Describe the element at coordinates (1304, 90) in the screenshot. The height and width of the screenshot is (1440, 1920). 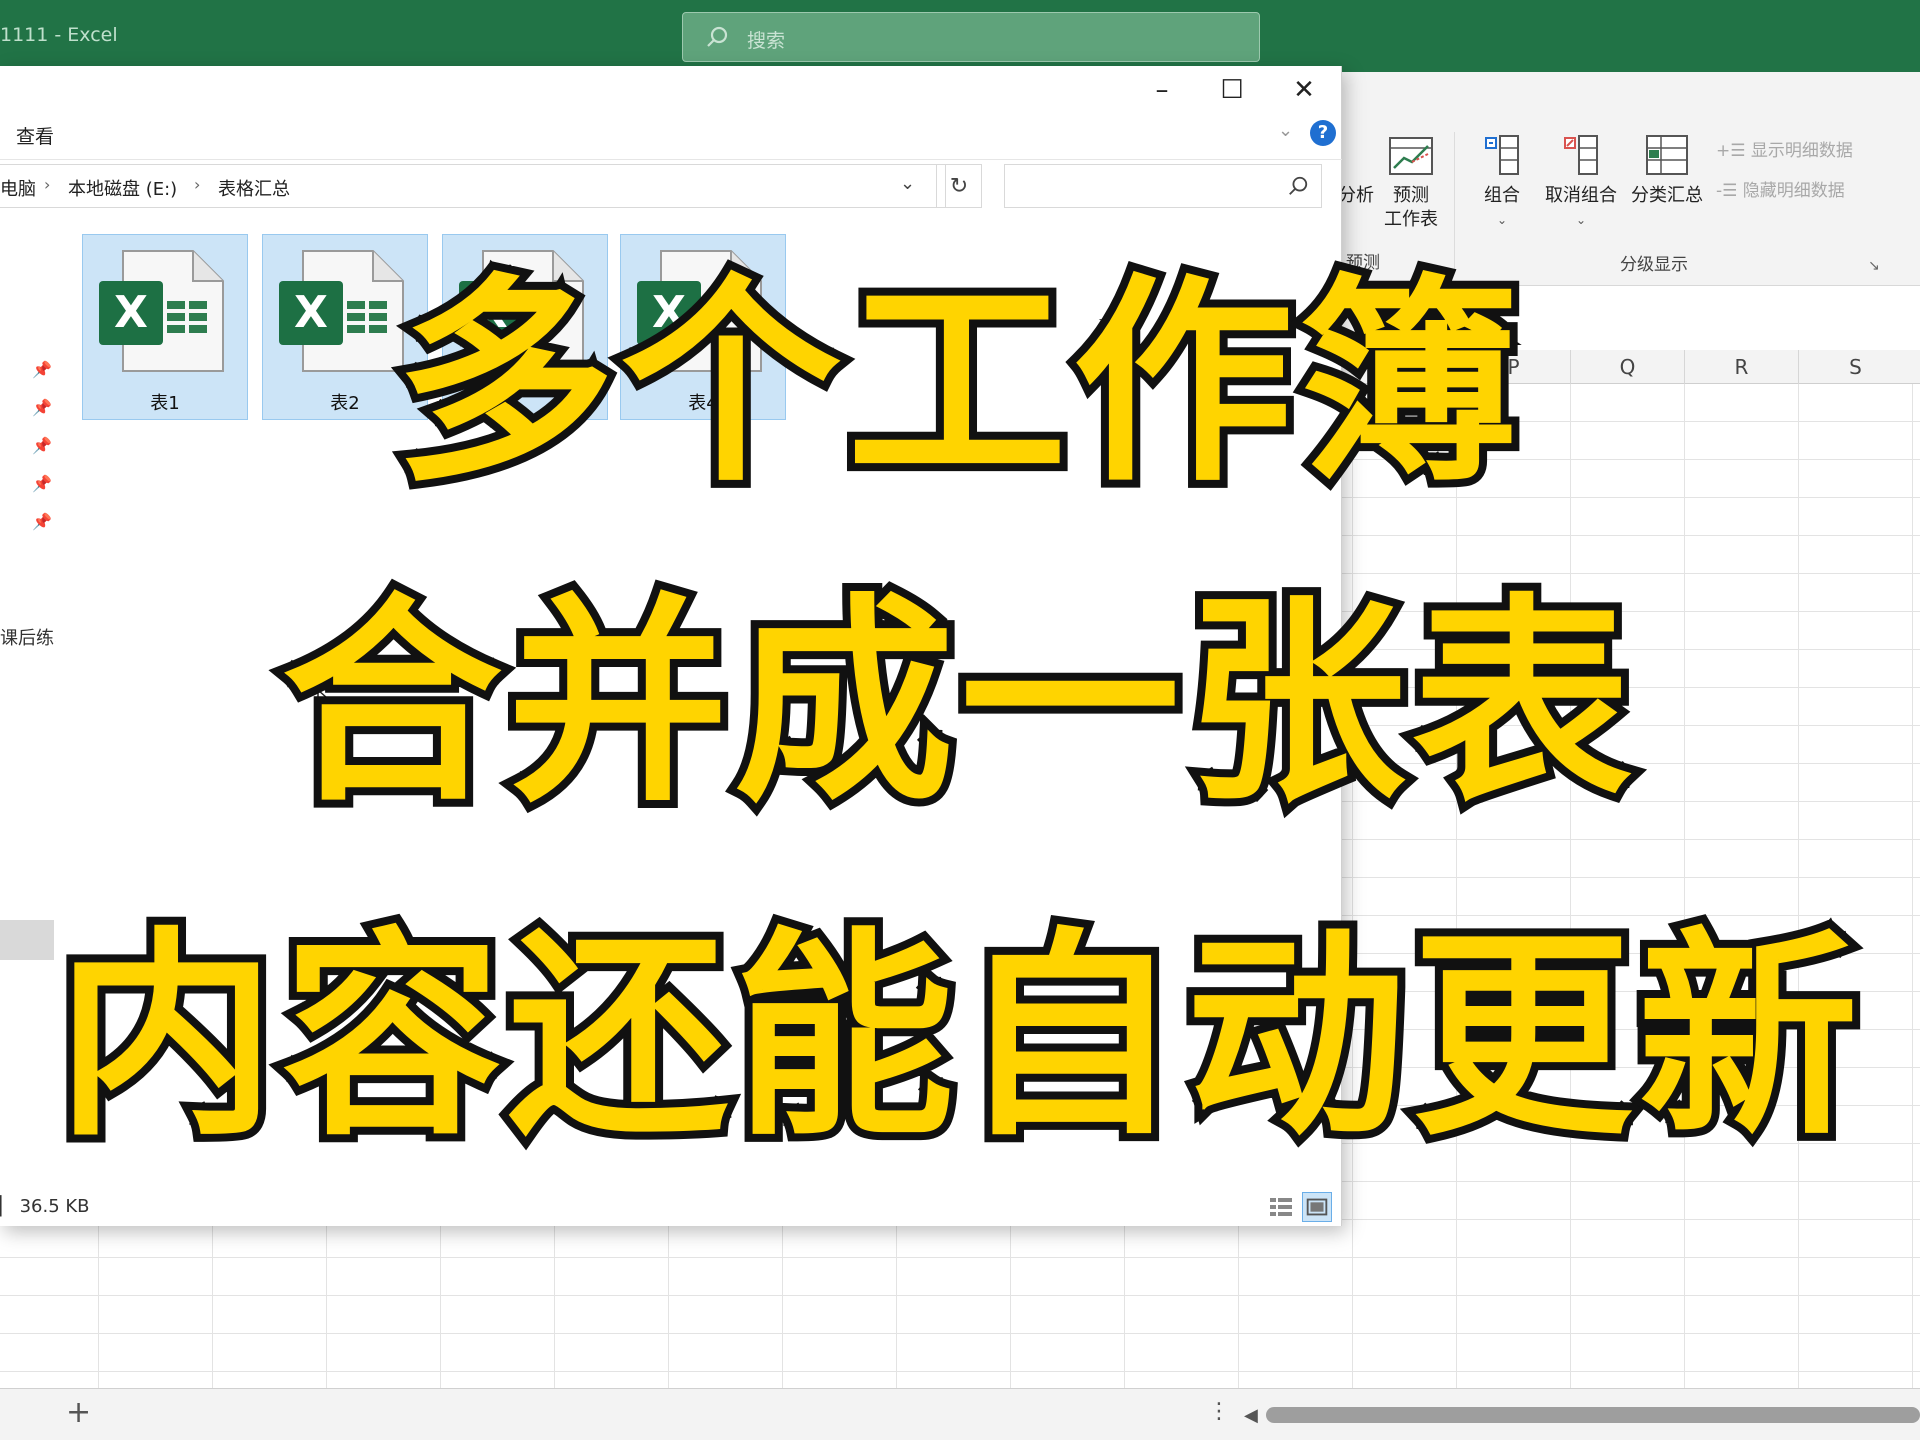
I see `close-button: ✕` at that location.